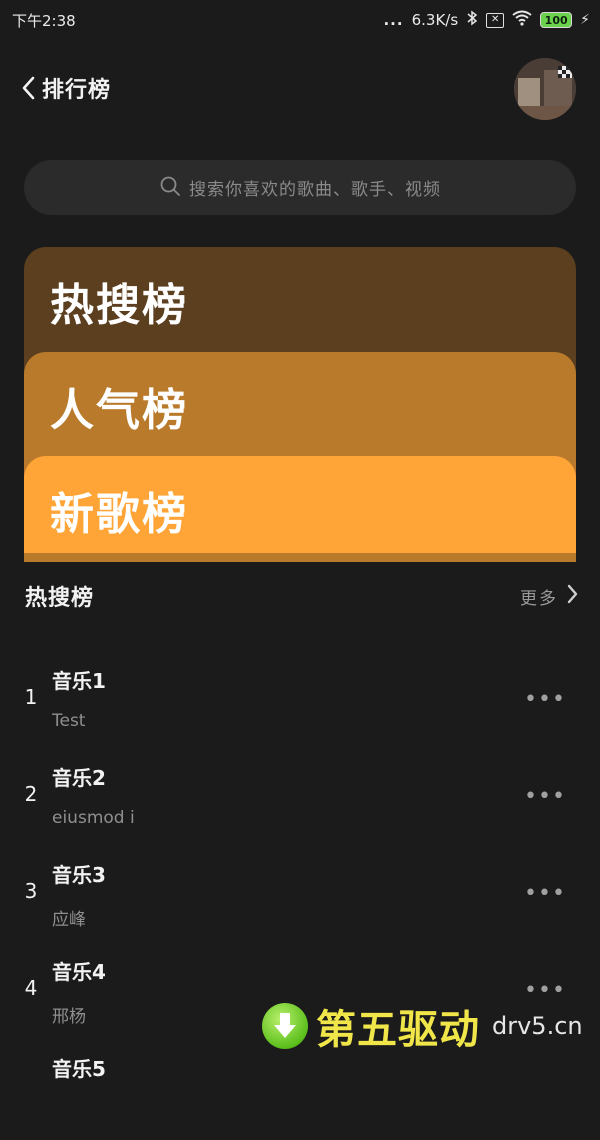  Describe the element at coordinates (31, 794) in the screenshot. I see `song-rank: 2` at that location.